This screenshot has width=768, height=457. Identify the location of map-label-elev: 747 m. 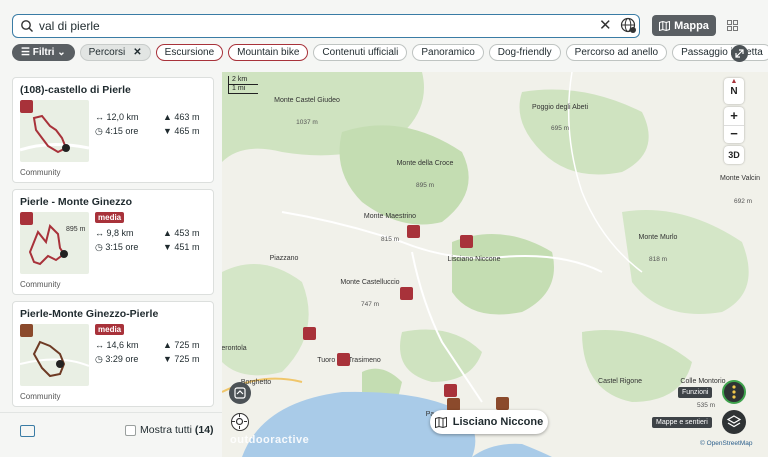
(370, 304).